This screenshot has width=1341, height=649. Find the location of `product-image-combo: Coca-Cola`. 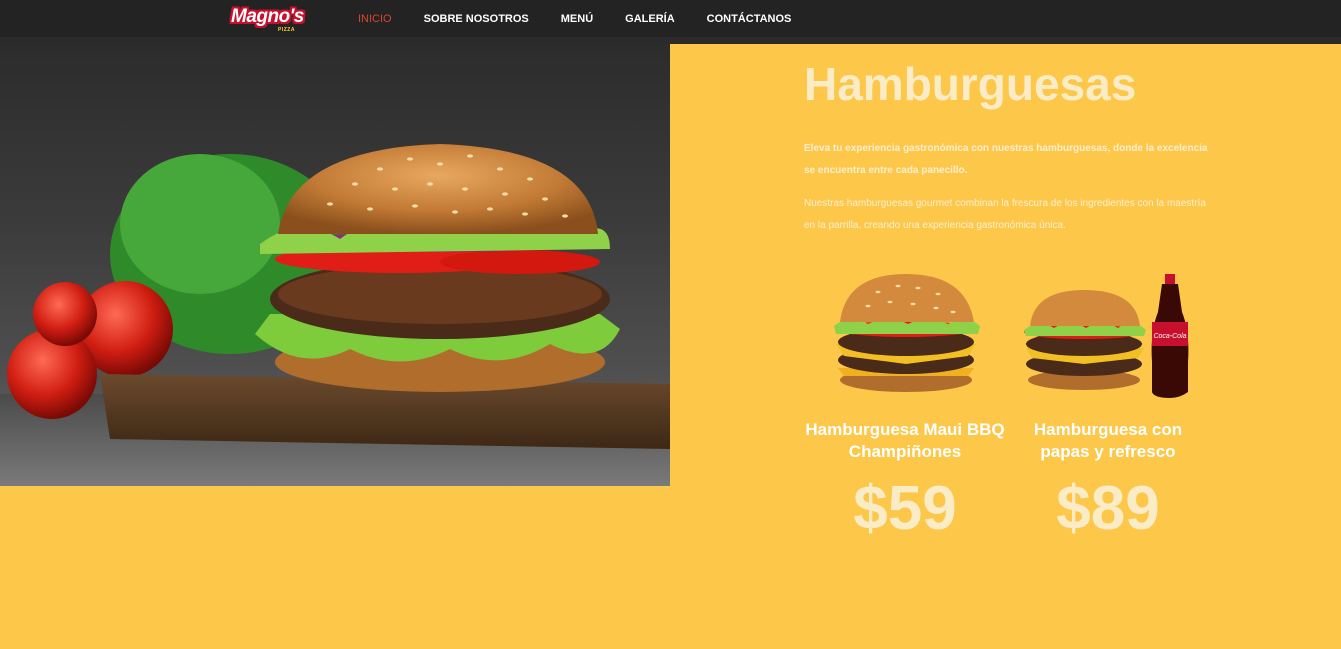

product-image-combo: Coca-Cola is located at coordinates (1107, 335).